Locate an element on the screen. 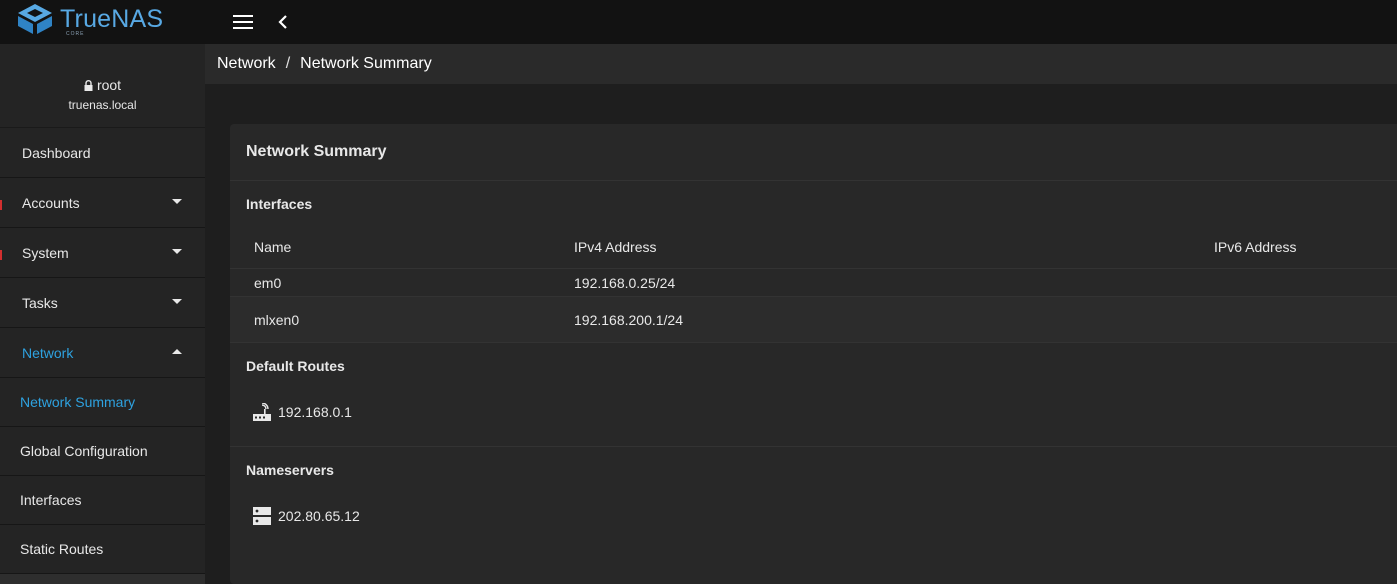 Image resolution: width=1397 pixels, height=584 pixels. nameservers-section-title: Nameservers is located at coordinates (290, 470).